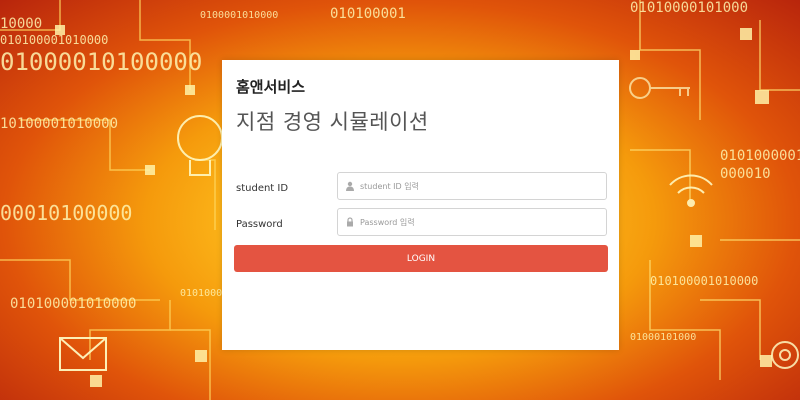 Image resolution: width=800 pixels, height=400 pixels. I want to click on student-id-placeholder: student ID 입력, so click(389, 186).